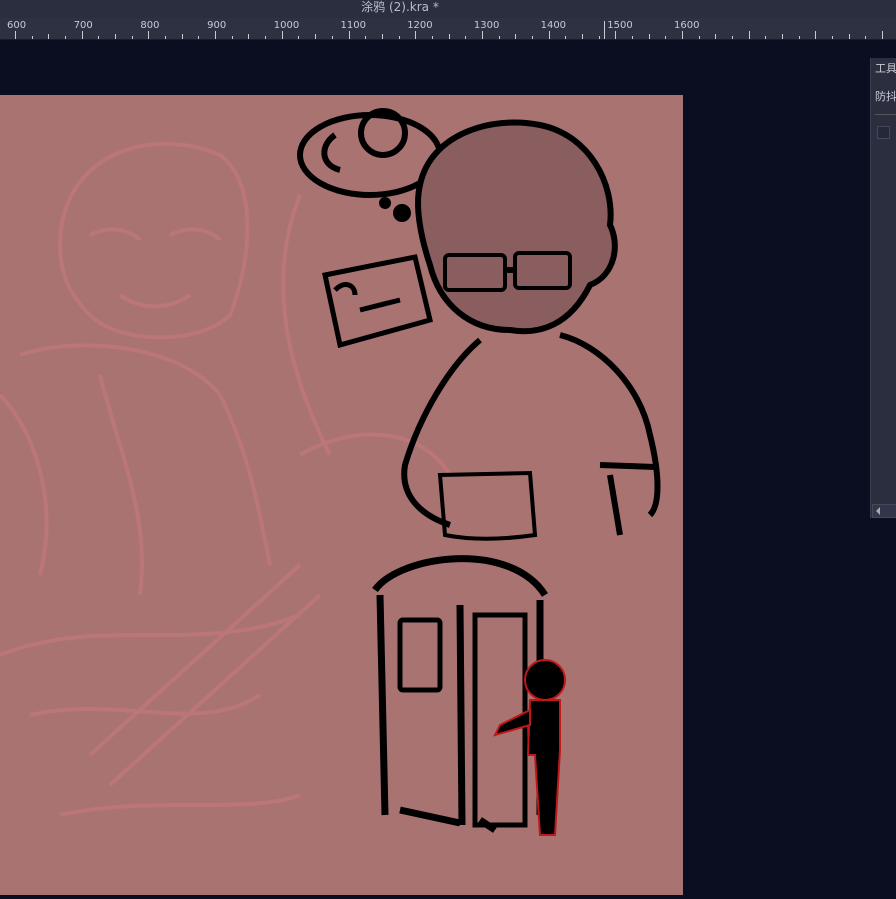 The width and height of the screenshot is (896, 899). Describe the element at coordinates (620, 25) in the screenshot. I see `ruler-label: 1500` at that location.